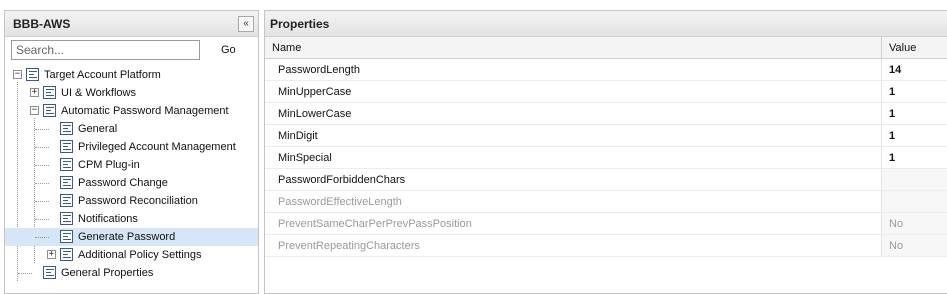 The width and height of the screenshot is (947, 294). I want to click on tree-item: General Properties, so click(131, 273).